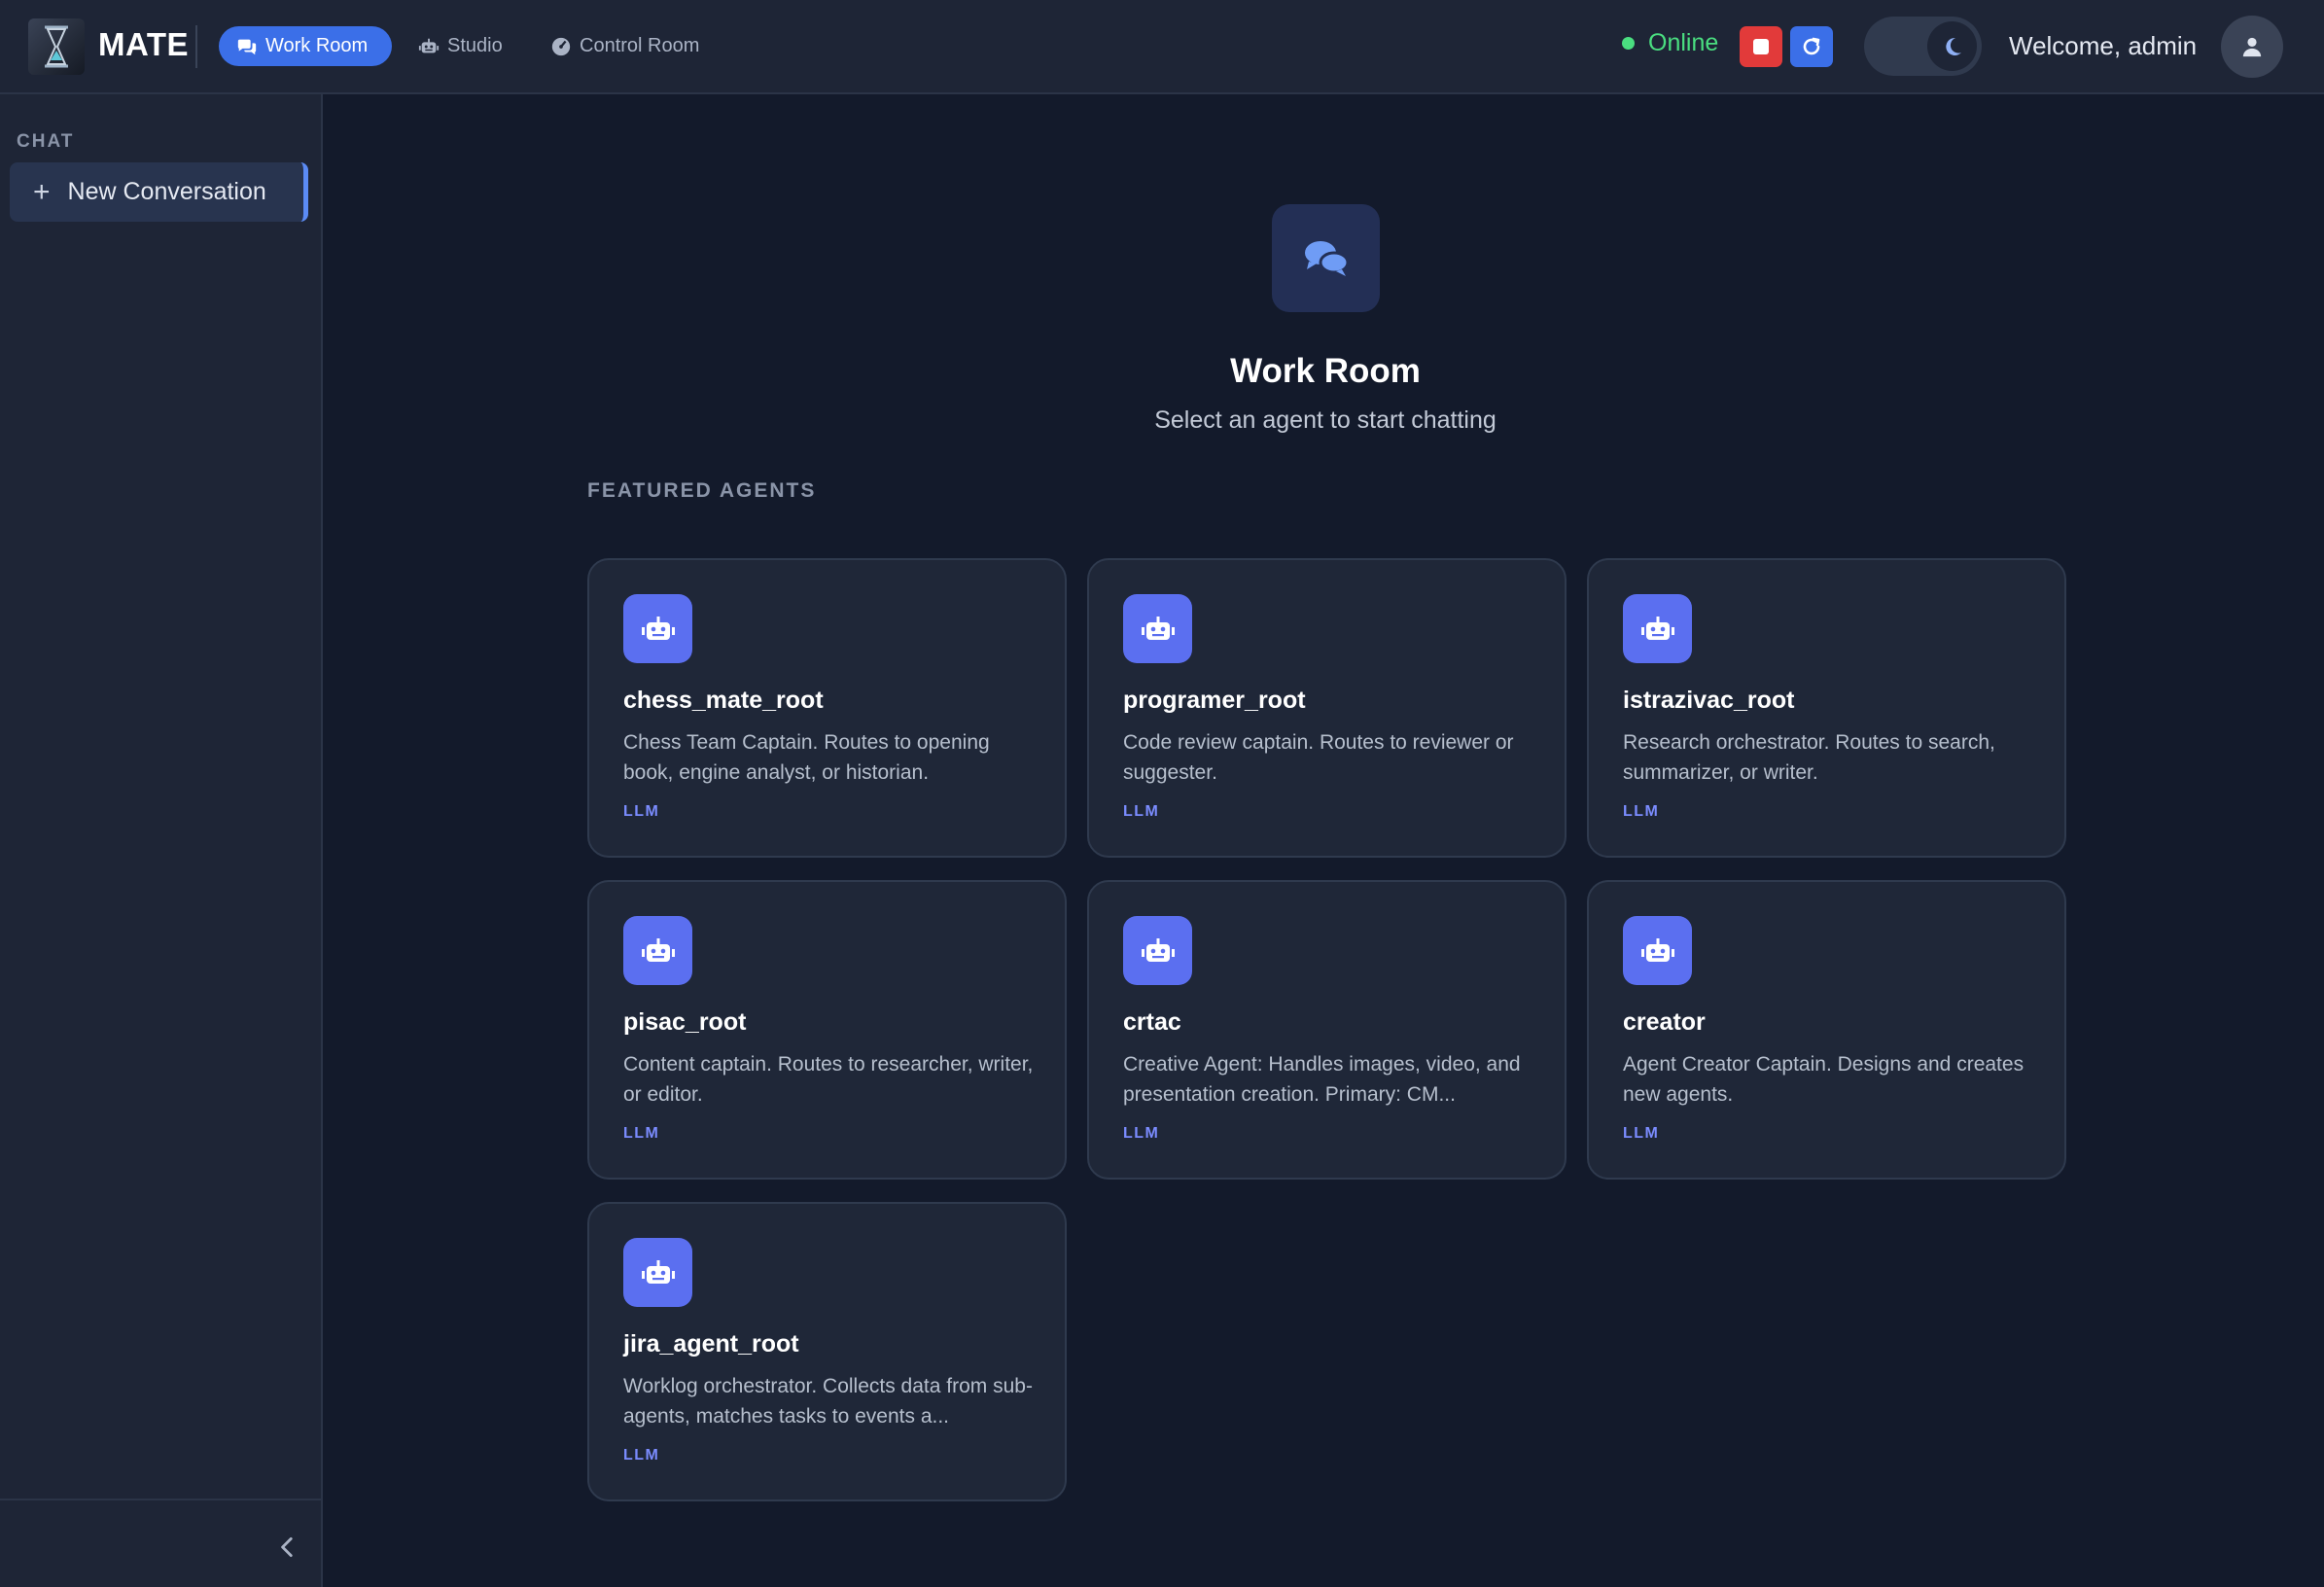 Image resolution: width=2324 pixels, height=1587 pixels. What do you see at coordinates (1152, 1022) in the screenshot?
I see `agent-name: crtac` at bounding box center [1152, 1022].